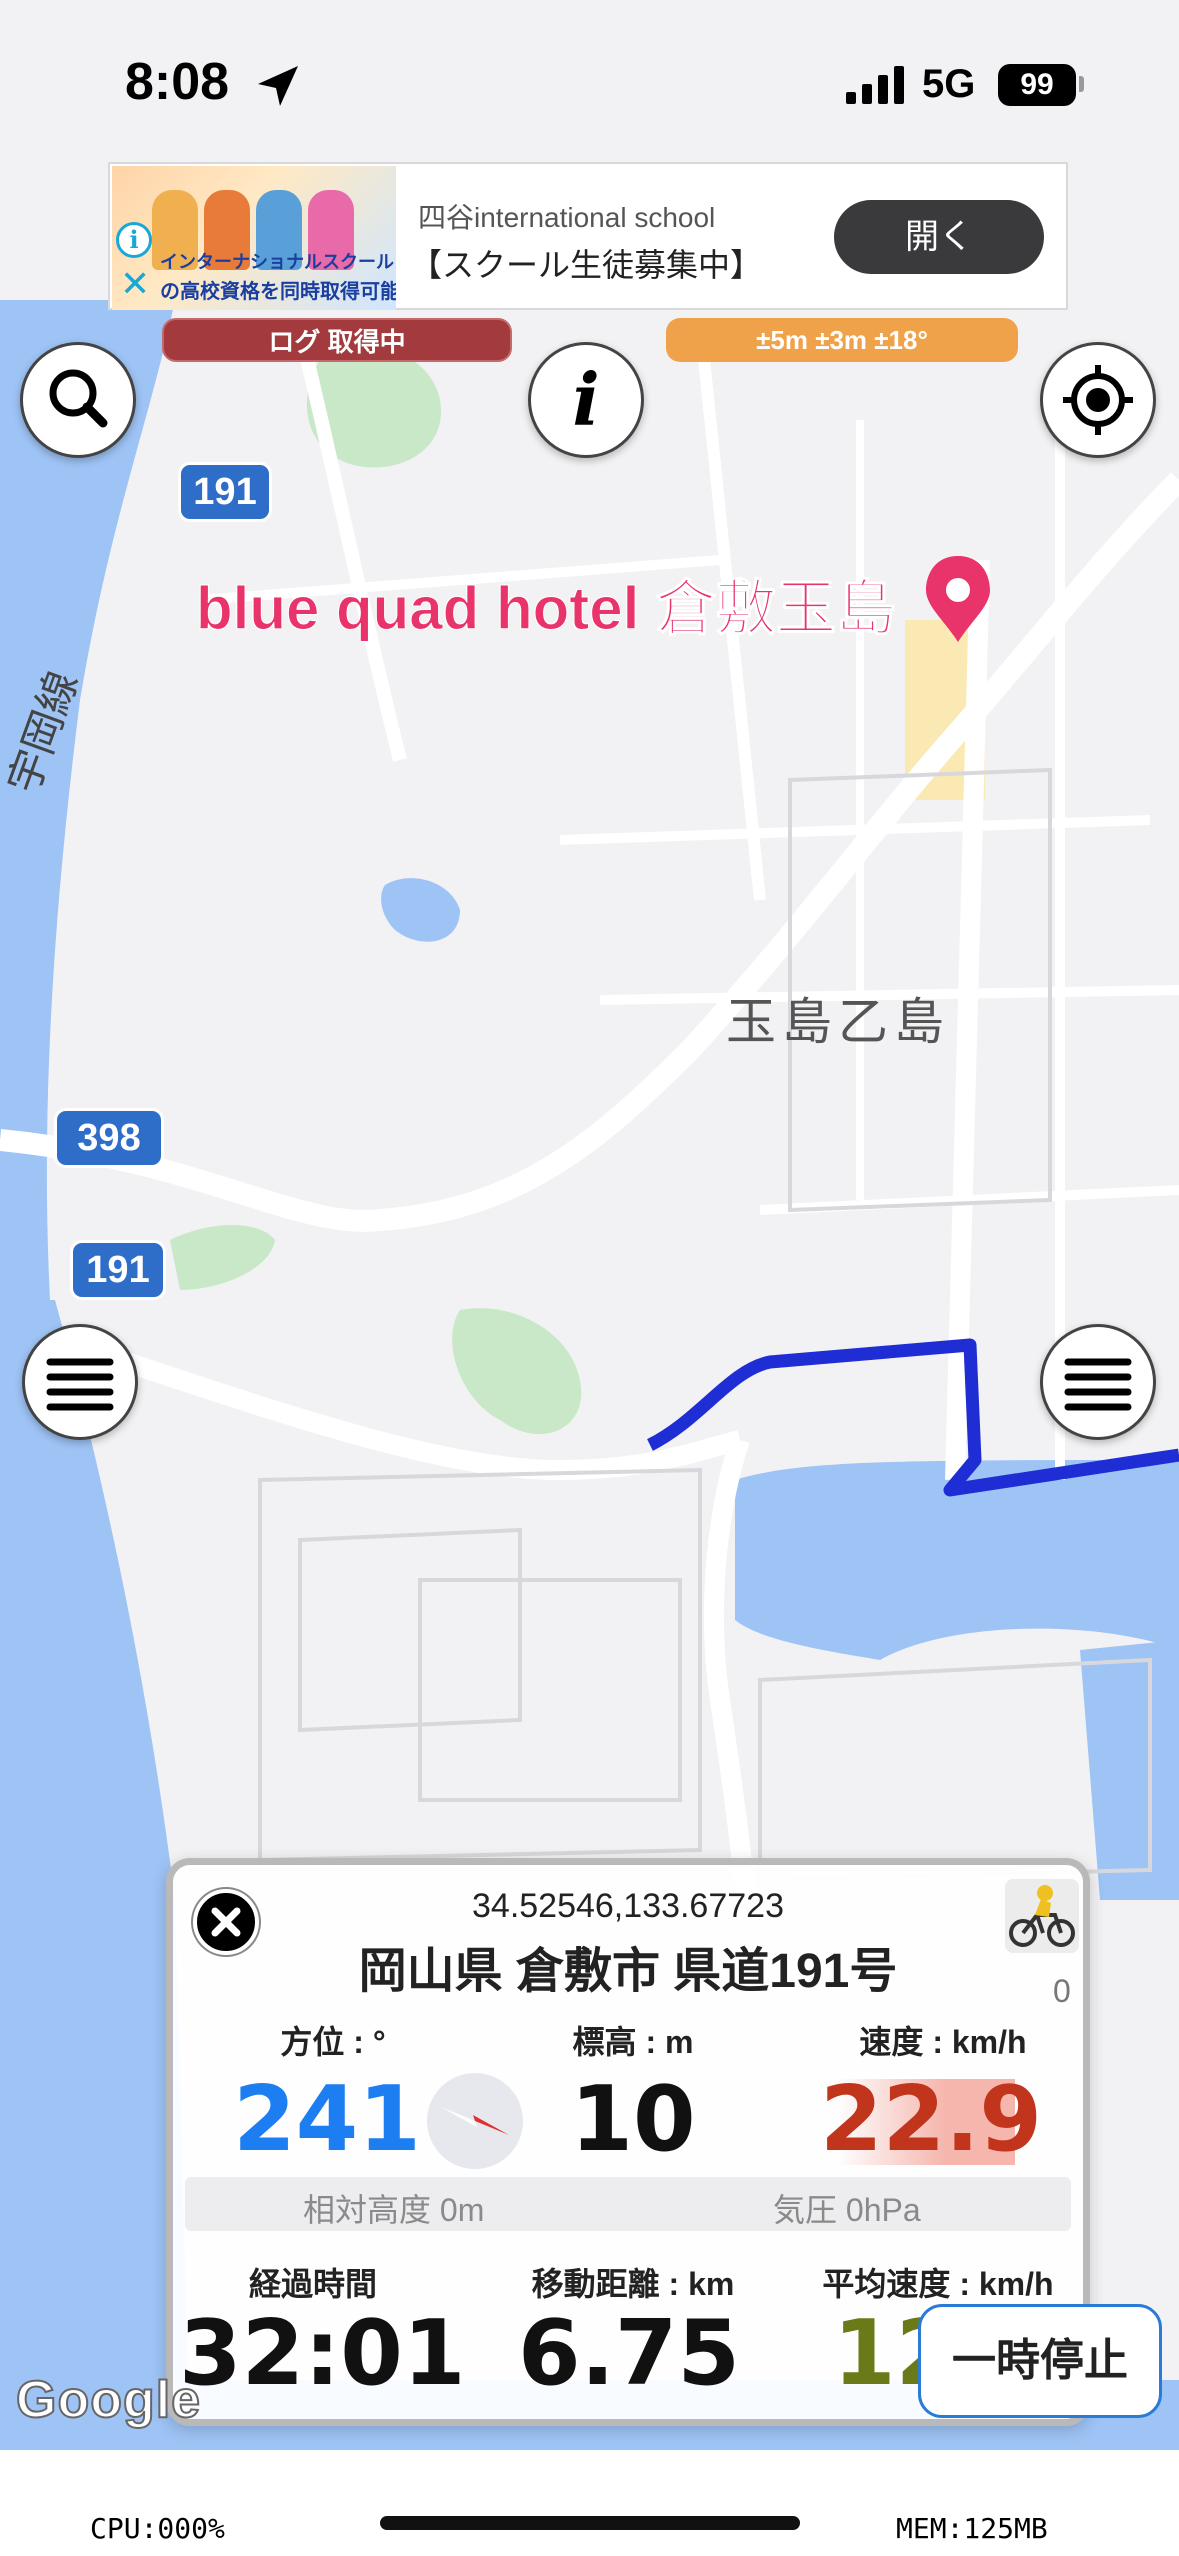 This screenshot has height=2556, width=1179. What do you see at coordinates (931, 2119) in the screenshot?
I see `speed-value: 22.9` at bounding box center [931, 2119].